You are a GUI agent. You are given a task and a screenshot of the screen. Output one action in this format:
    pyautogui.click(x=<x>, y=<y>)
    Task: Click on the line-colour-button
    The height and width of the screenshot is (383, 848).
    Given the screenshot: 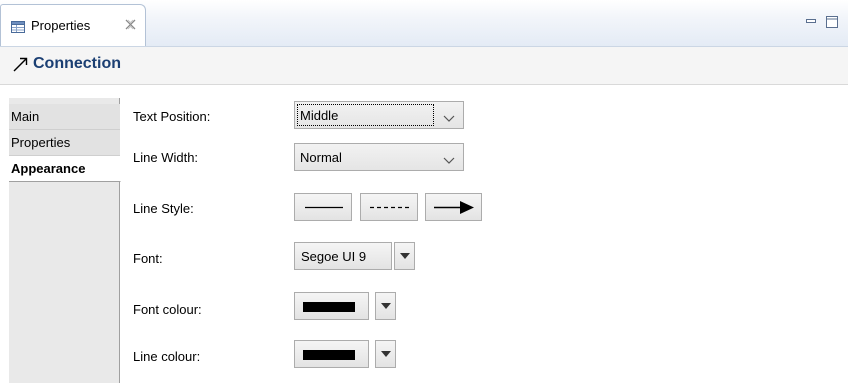 What is the action you would take?
    pyautogui.click(x=331, y=354)
    